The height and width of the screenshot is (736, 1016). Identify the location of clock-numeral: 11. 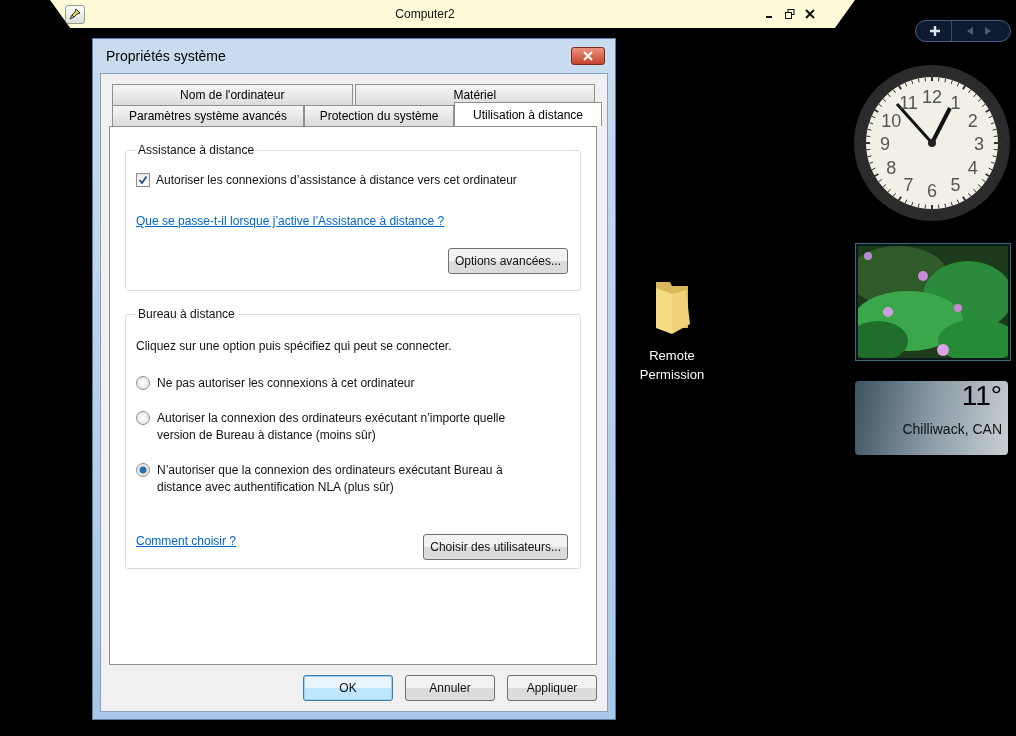
(908, 103).